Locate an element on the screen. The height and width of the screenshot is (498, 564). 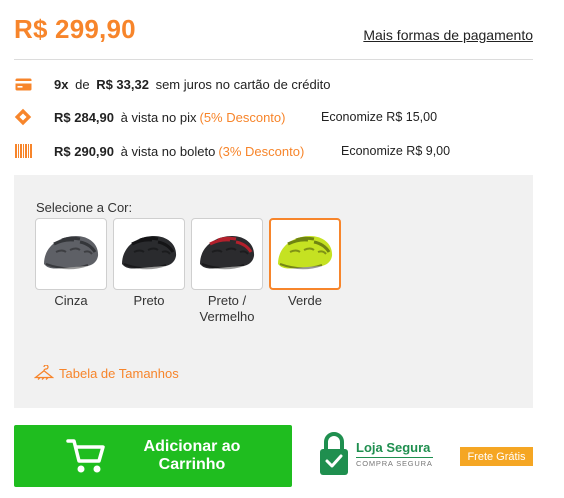
barcode-icon is located at coordinates (23, 151).